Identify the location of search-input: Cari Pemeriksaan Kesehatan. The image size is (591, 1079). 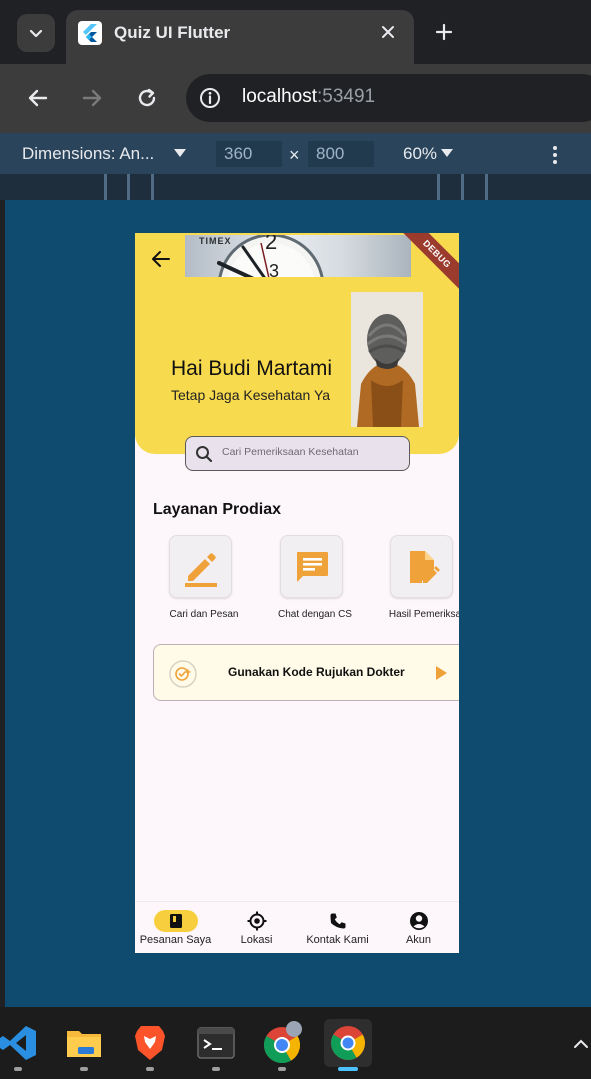
(297, 453).